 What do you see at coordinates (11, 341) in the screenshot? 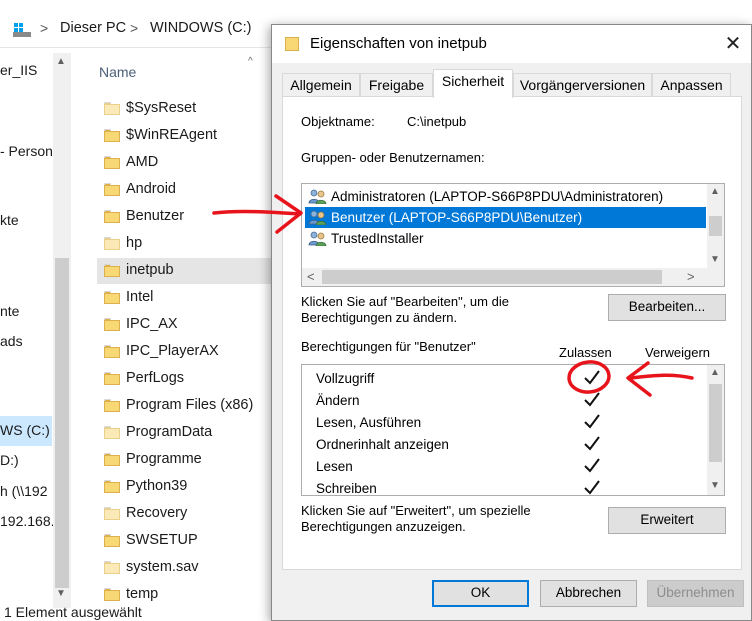
I see `nav-item: ads` at bounding box center [11, 341].